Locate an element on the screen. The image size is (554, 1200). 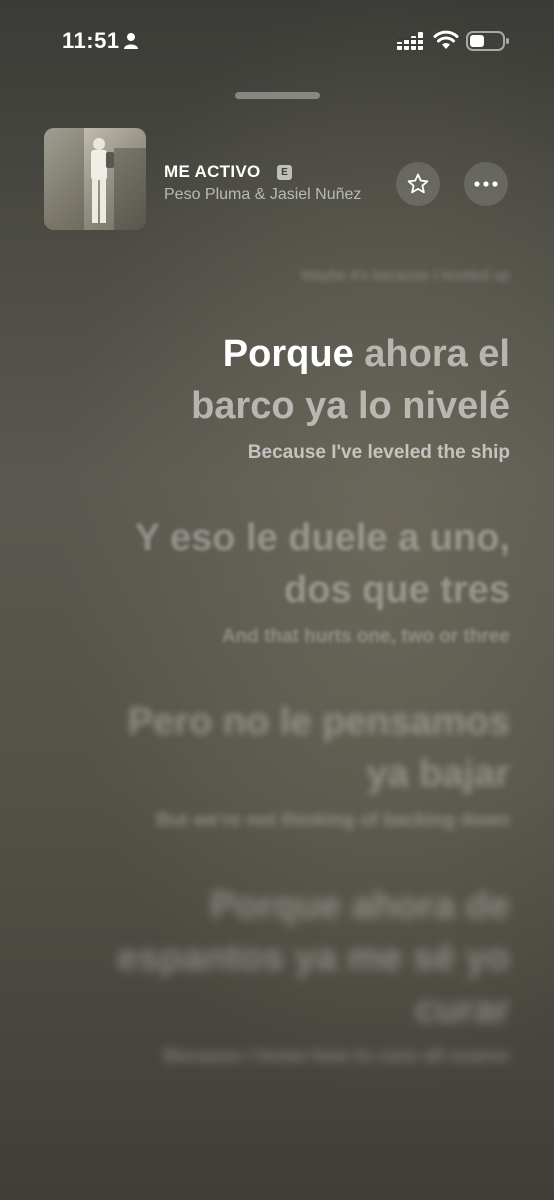
lyric-line: Y eso le duele a uno, dos que tres is located at coordinates (322, 564).